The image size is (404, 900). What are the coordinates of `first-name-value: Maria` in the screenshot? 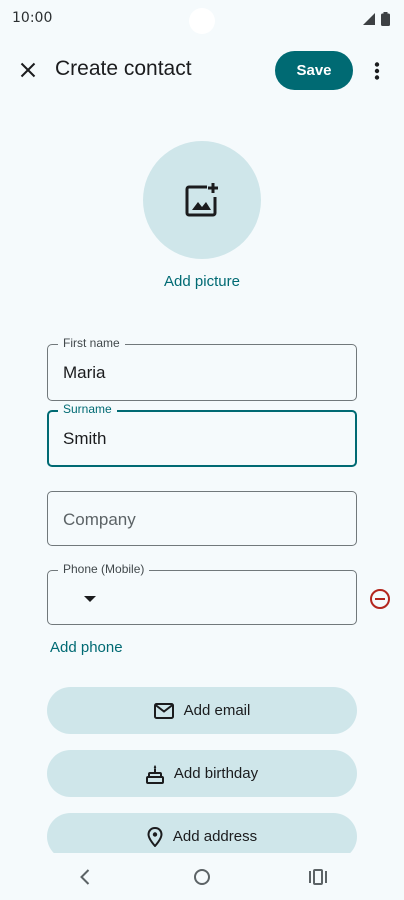 It's located at (84, 372).